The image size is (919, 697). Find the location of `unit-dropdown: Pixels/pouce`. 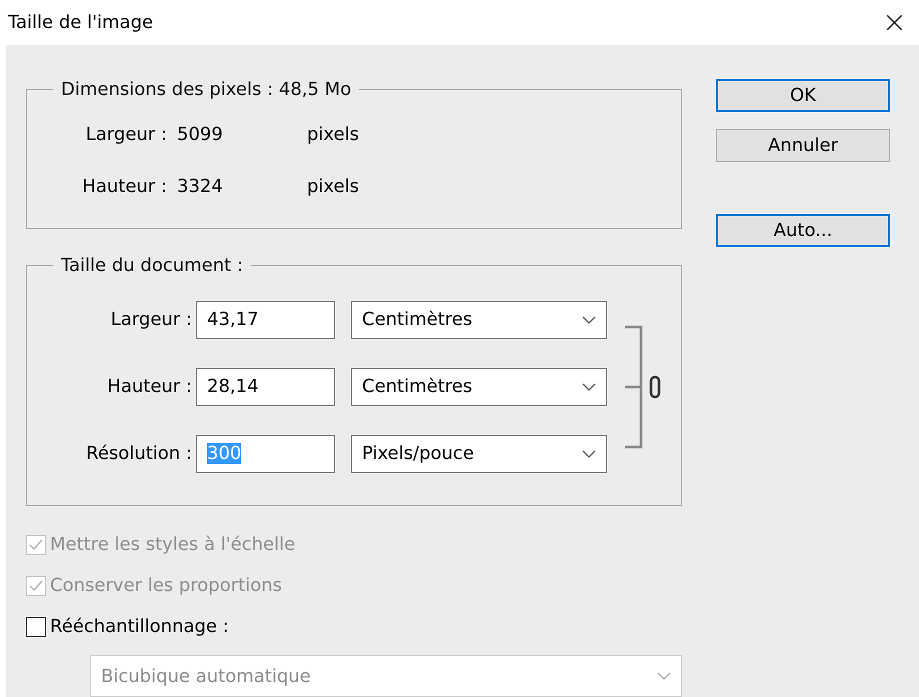

unit-dropdown: Pixels/pouce is located at coordinates (479, 453).